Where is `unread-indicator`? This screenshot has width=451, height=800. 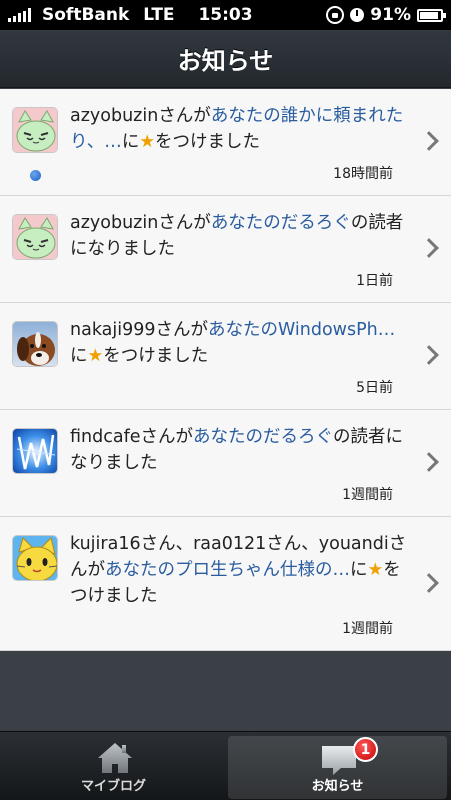
unread-indicator is located at coordinates (35, 175).